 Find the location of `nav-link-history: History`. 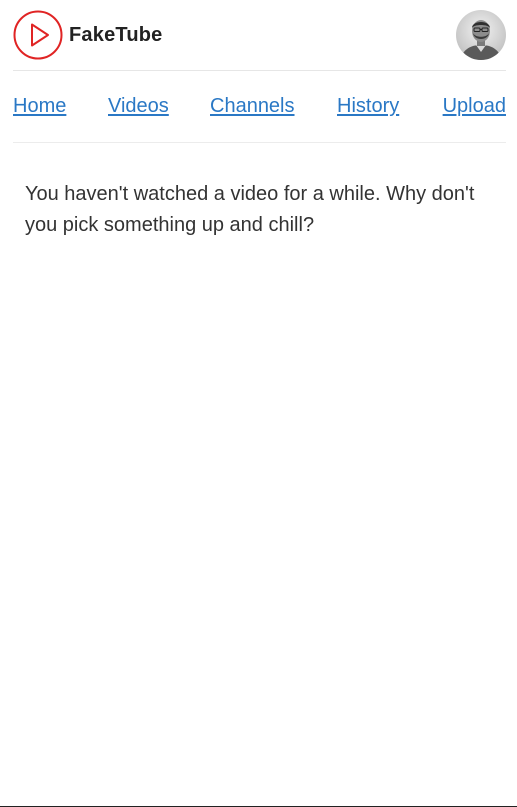

nav-link-history: History is located at coordinates (368, 106).